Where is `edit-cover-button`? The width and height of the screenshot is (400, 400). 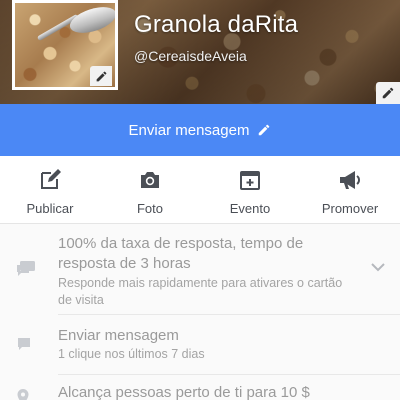 edit-cover-button is located at coordinates (388, 93).